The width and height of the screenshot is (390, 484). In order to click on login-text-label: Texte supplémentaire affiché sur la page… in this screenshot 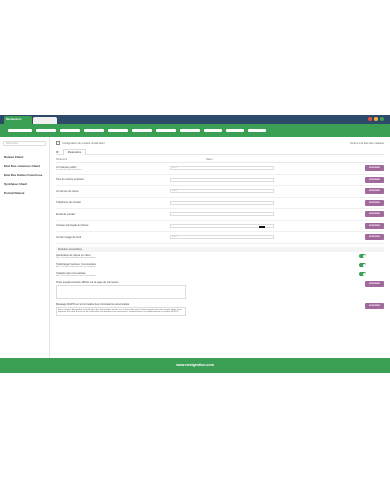, I will do `click(87, 282)`.